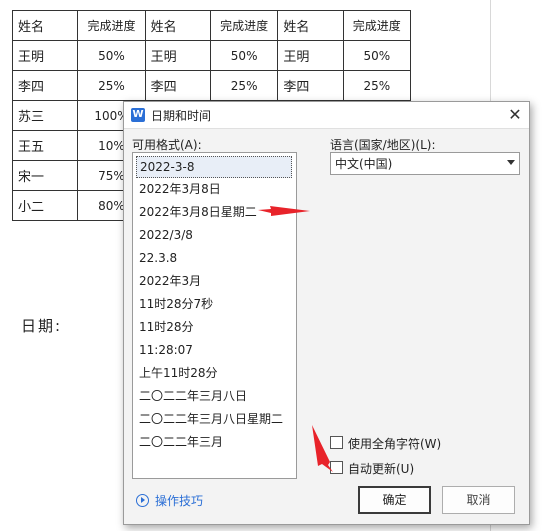 Image resolution: width=546 pixels, height=531 pixels. I want to click on red-arrow-format, so click(284, 211).